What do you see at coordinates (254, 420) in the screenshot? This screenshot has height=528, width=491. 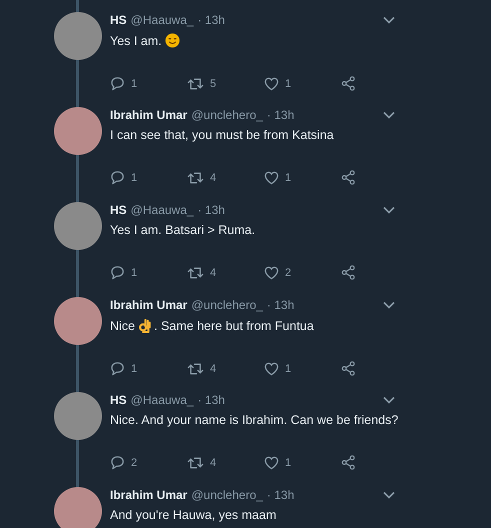 I see `tweet-text: Nice. And your name is Ibrahim. Can we be friends?` at bounding box center [254, 420].